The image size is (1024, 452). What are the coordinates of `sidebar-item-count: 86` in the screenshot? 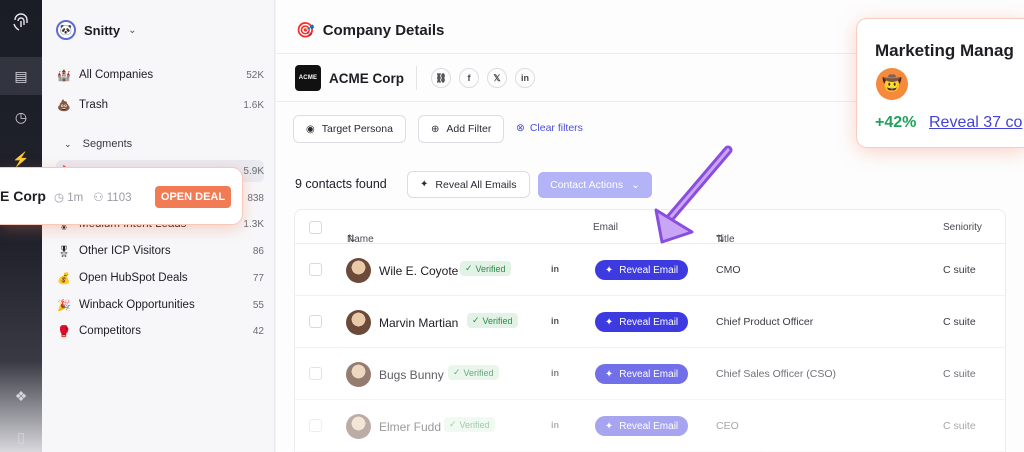 It's located at (258, 251).